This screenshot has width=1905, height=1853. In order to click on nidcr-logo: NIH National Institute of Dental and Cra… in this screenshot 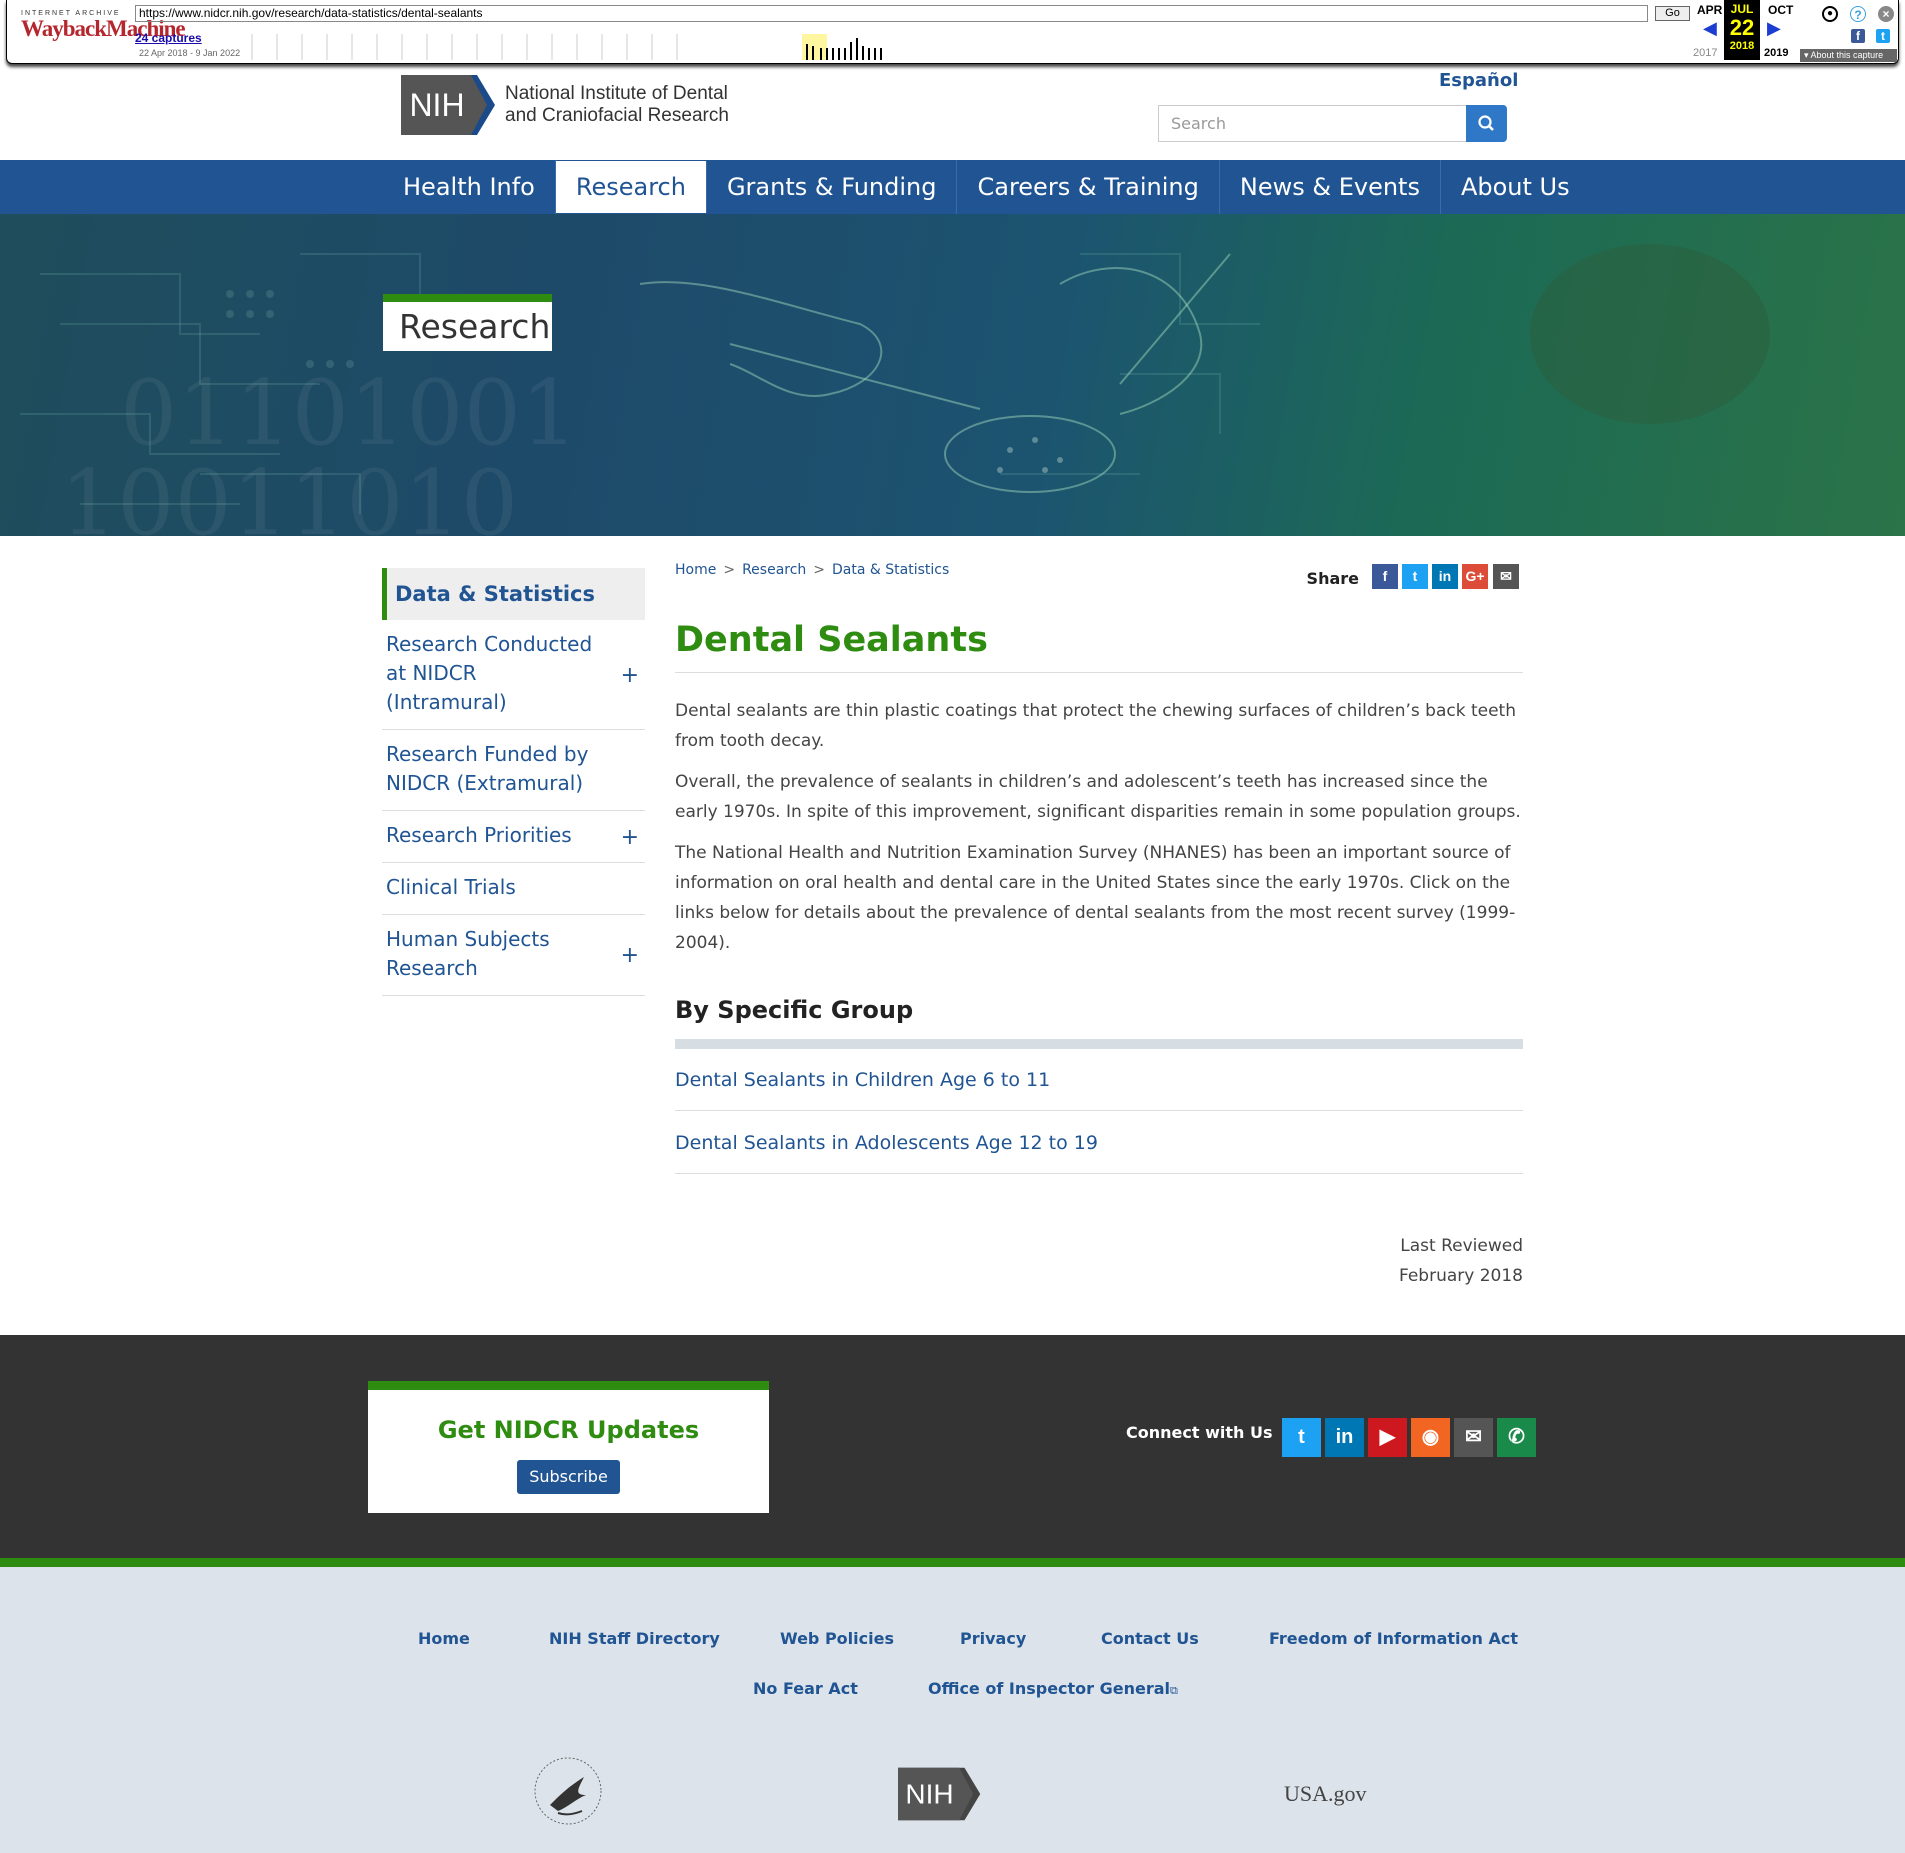, I will do `click(581, 105)`.